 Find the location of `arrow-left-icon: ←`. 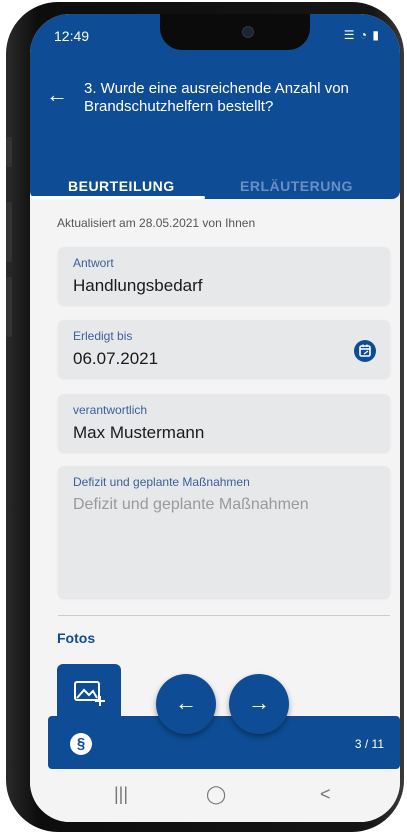

arrow-left-icon: ← is located at coordinates (57, 95).